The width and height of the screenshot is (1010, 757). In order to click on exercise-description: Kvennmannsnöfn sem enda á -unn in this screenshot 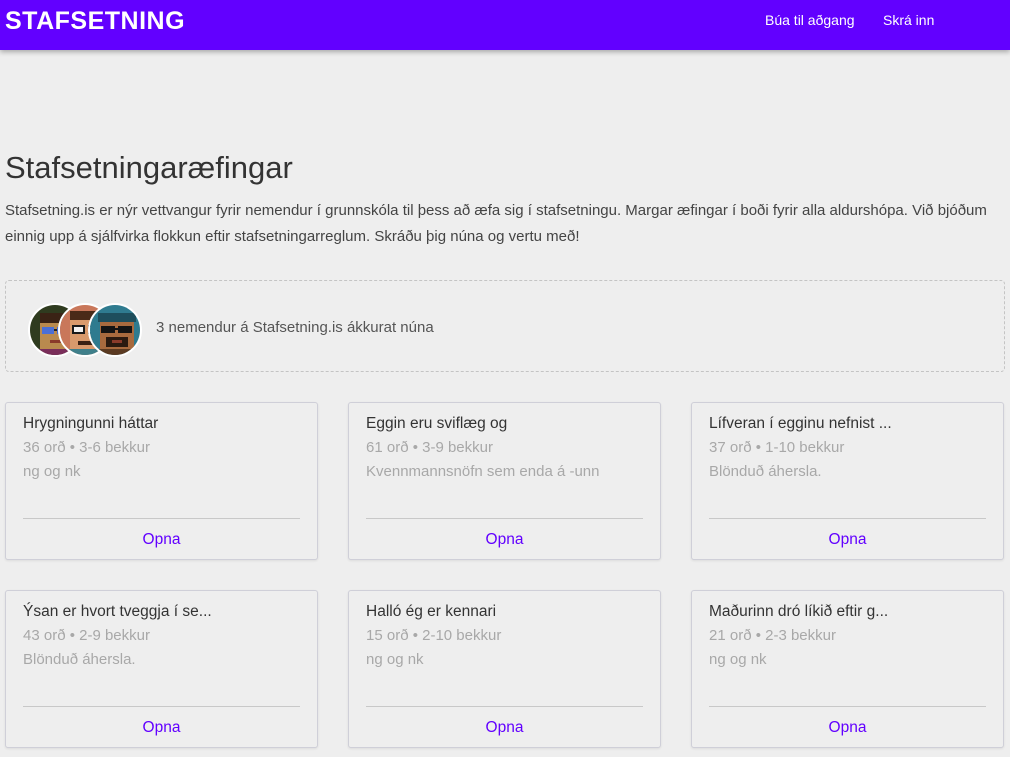, I will do `click(483, 471)`.